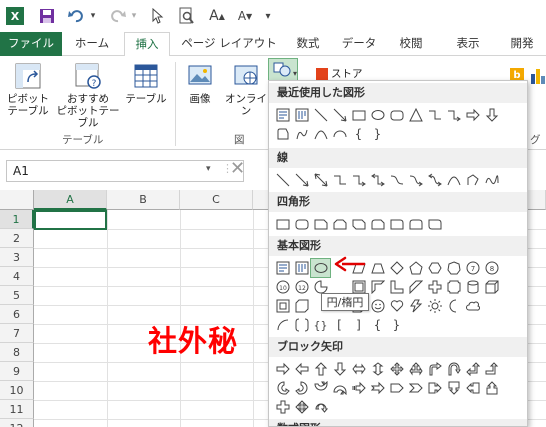 Image resolution: width=546 pixels, height=427 pixels. I want to click on snip-corner-rectangle-icon, so click(320, 224).